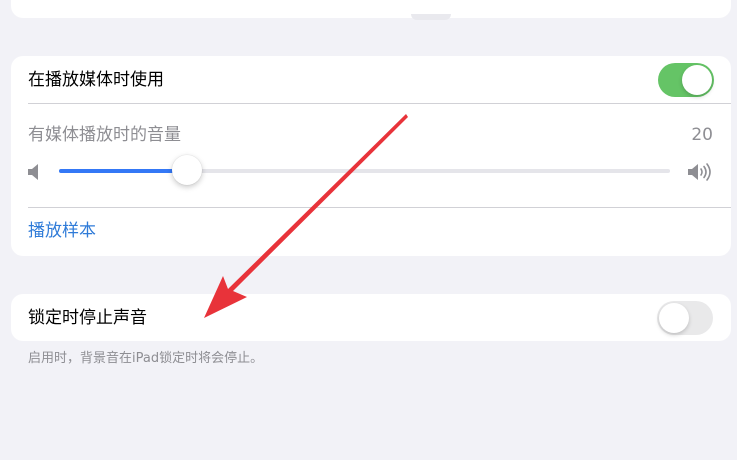 The width and height of the screenshot is (737, 460). Describe the element at coordinates (702, 135) in the screenshot. I see `media-volume-value: 20` at that location.